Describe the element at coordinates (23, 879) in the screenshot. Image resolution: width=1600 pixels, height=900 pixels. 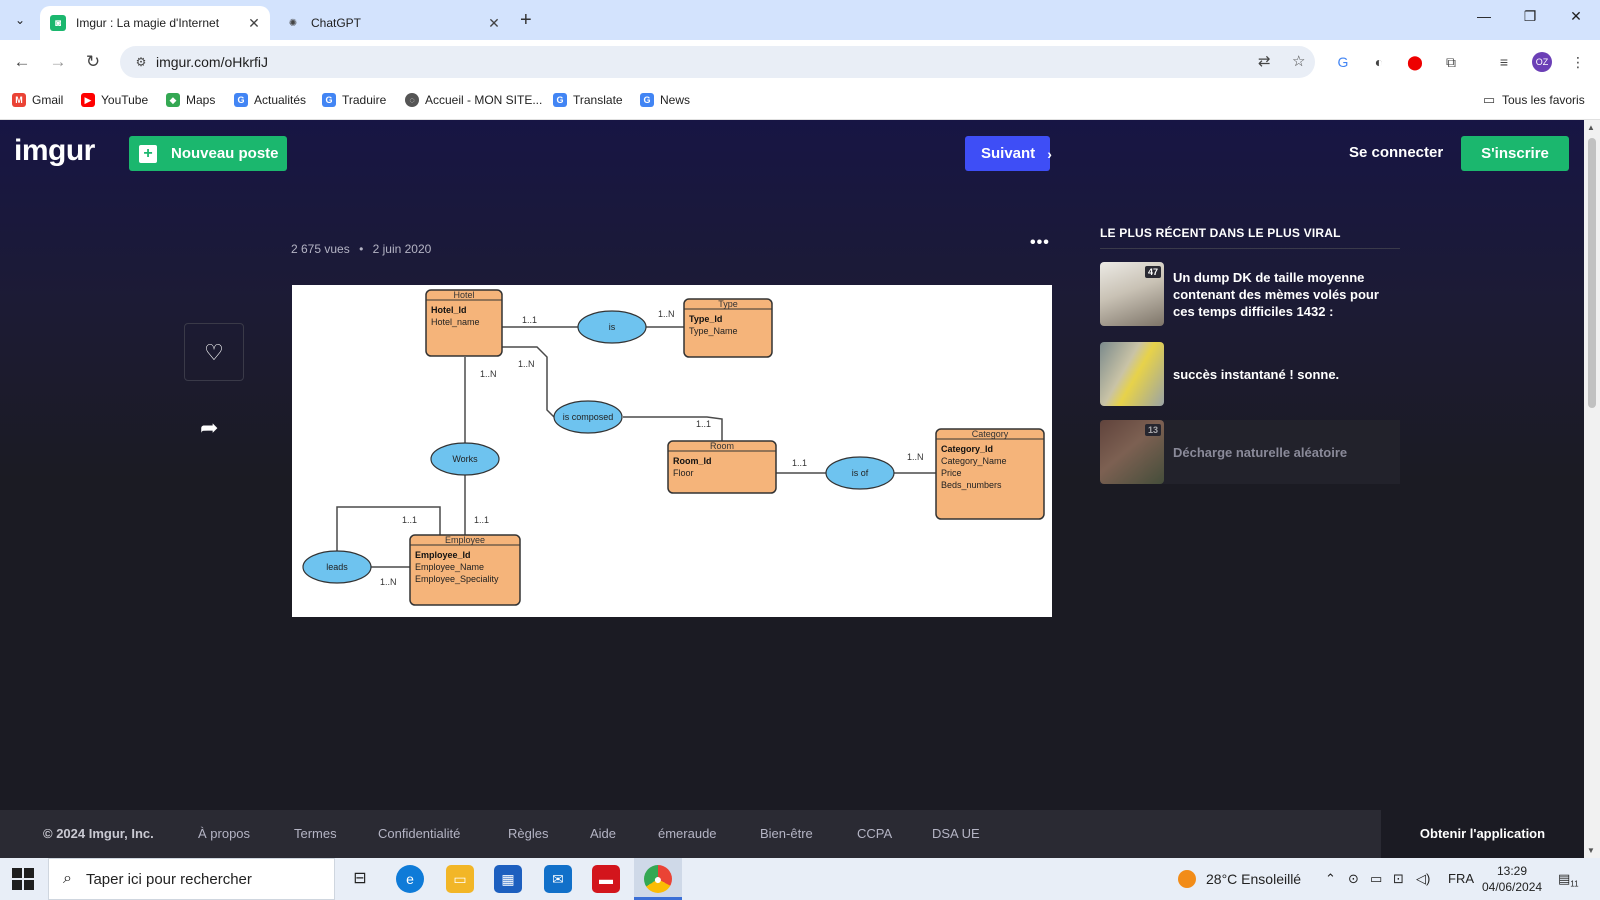
I see `windows-start-icon` at that location.